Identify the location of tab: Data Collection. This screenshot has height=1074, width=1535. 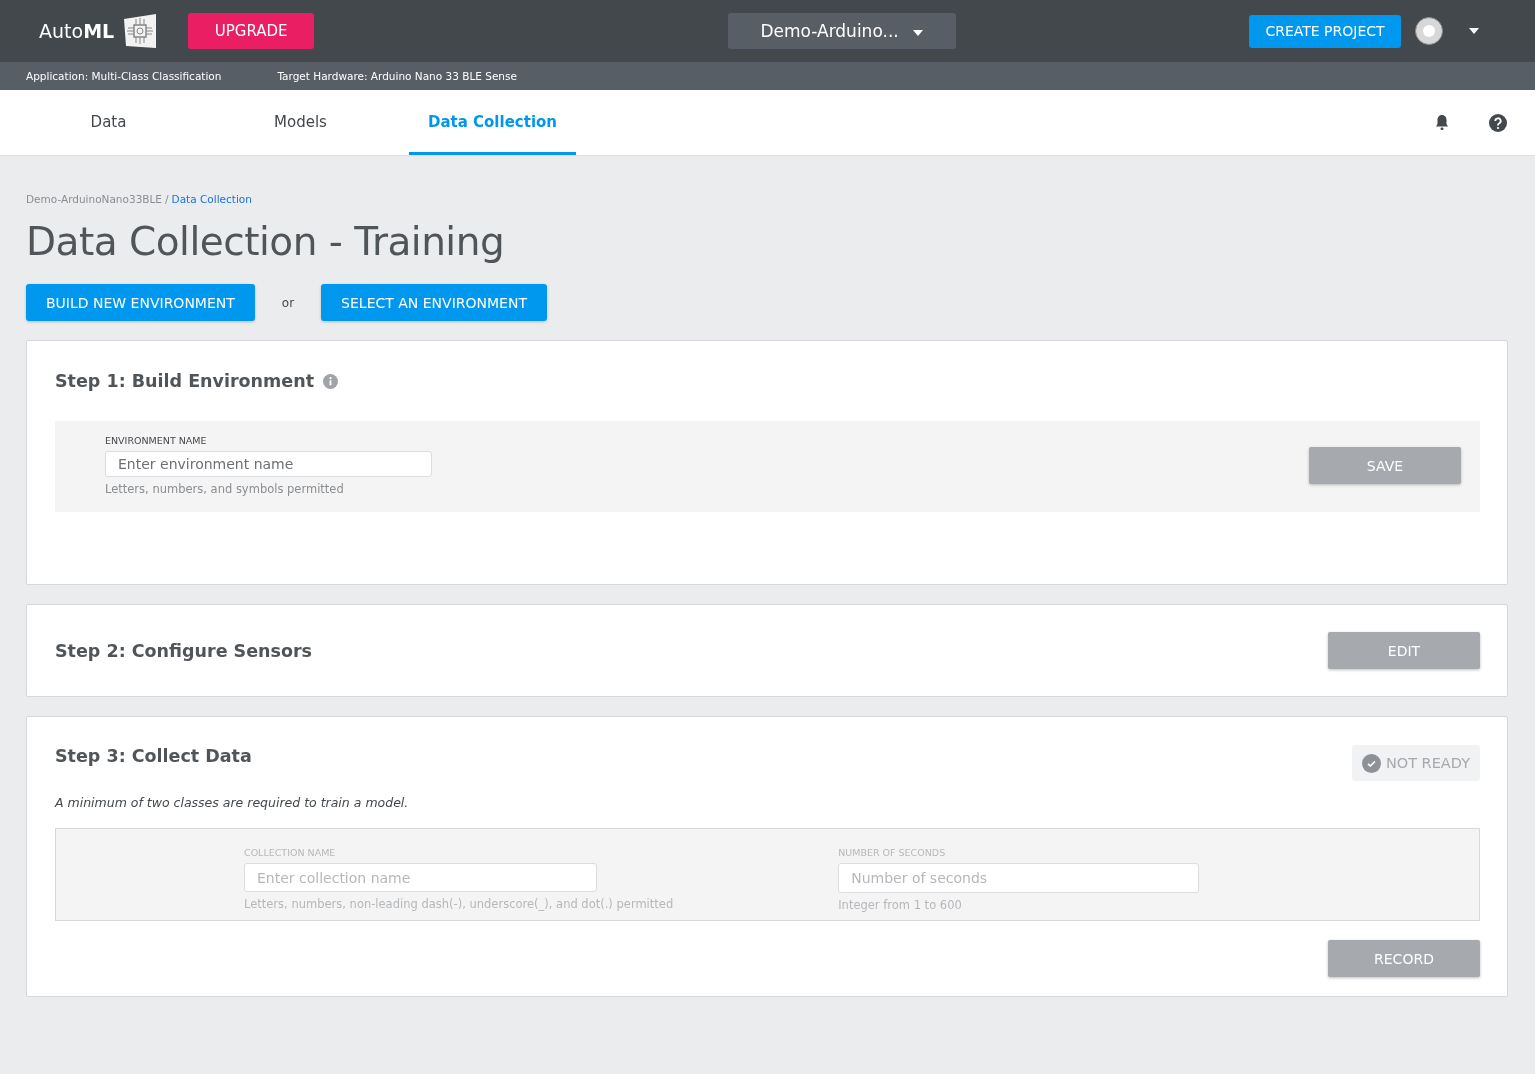
(492, 122).